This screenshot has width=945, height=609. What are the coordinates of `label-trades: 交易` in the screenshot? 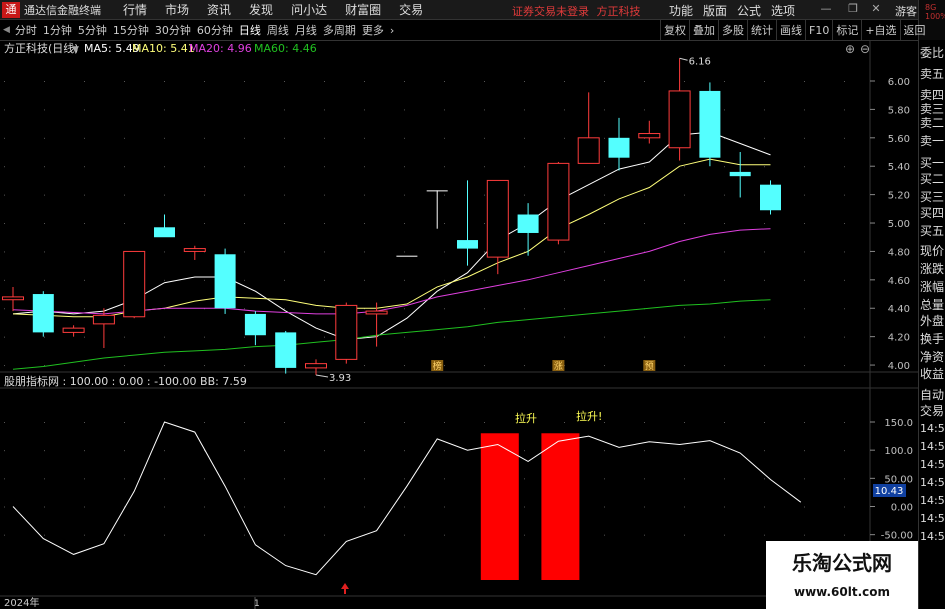 It's located at (932, 410).